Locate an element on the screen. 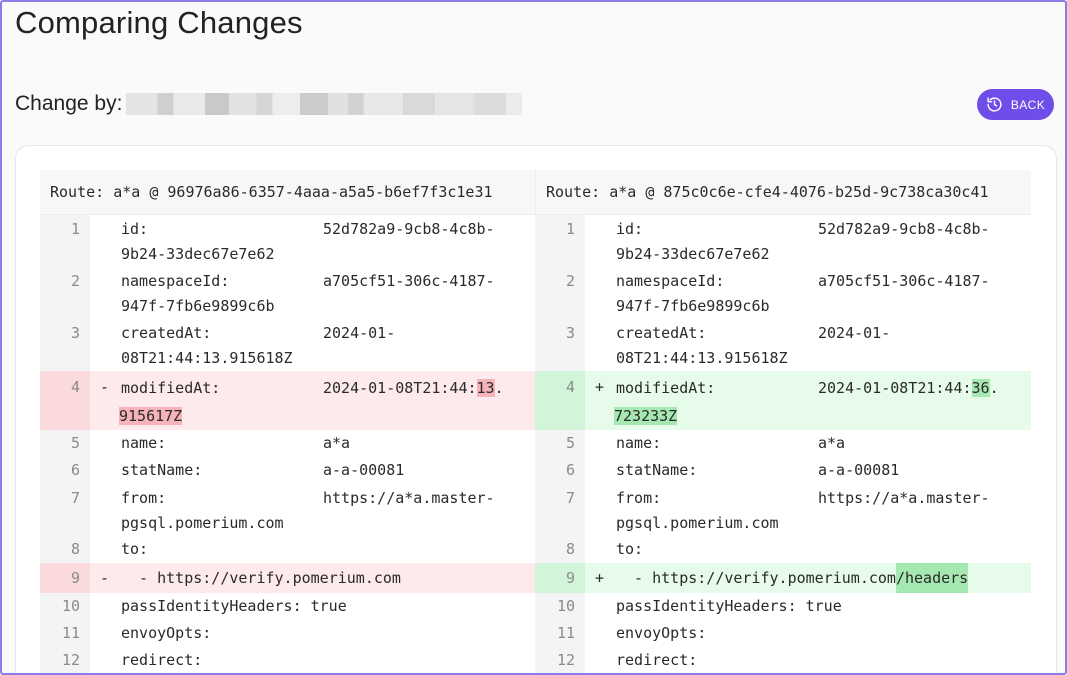  deleted-line: 9 - - https://verify.pomerium.com is located at coordinates (287, 578).